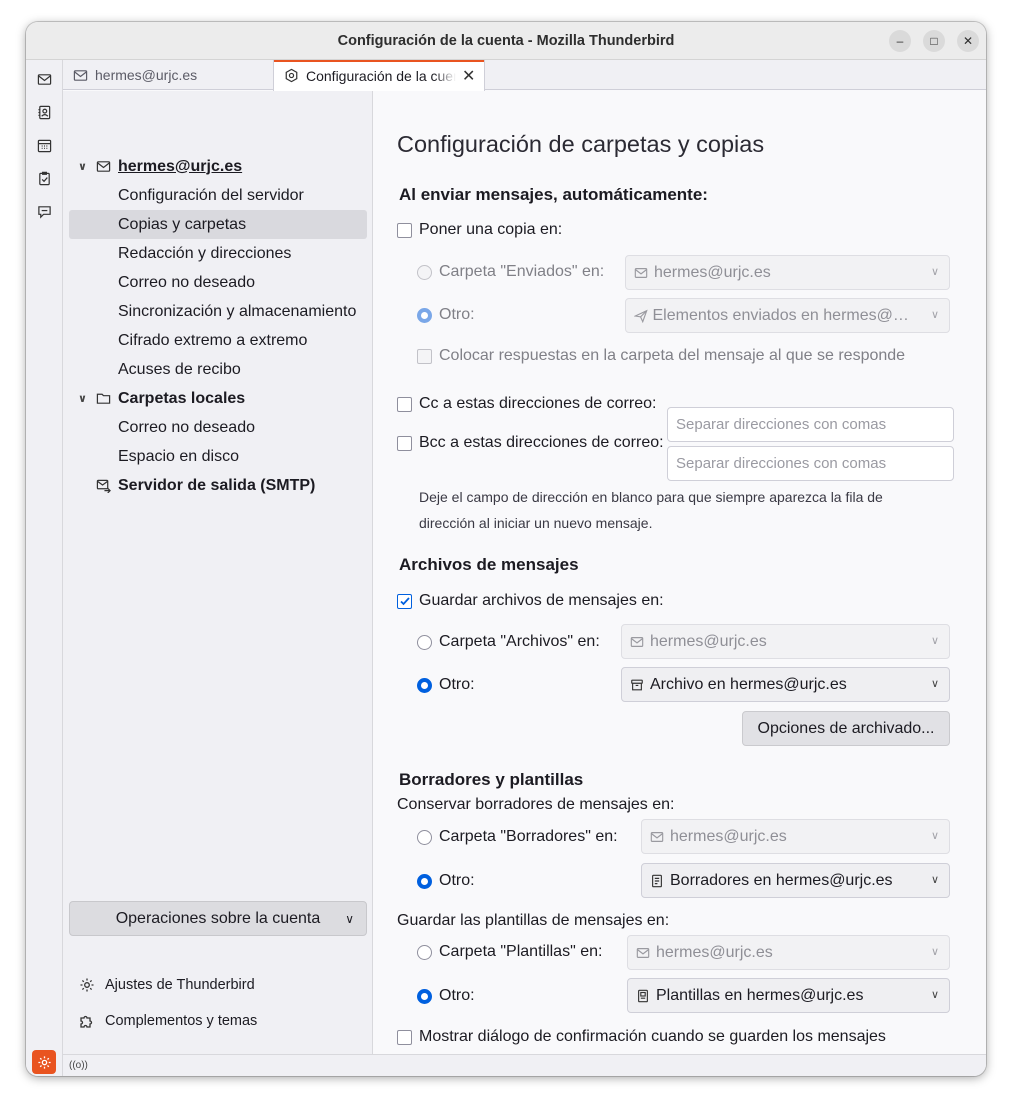  I want to click on drafts-other-radio-row: Otro:, so click(446, 881).